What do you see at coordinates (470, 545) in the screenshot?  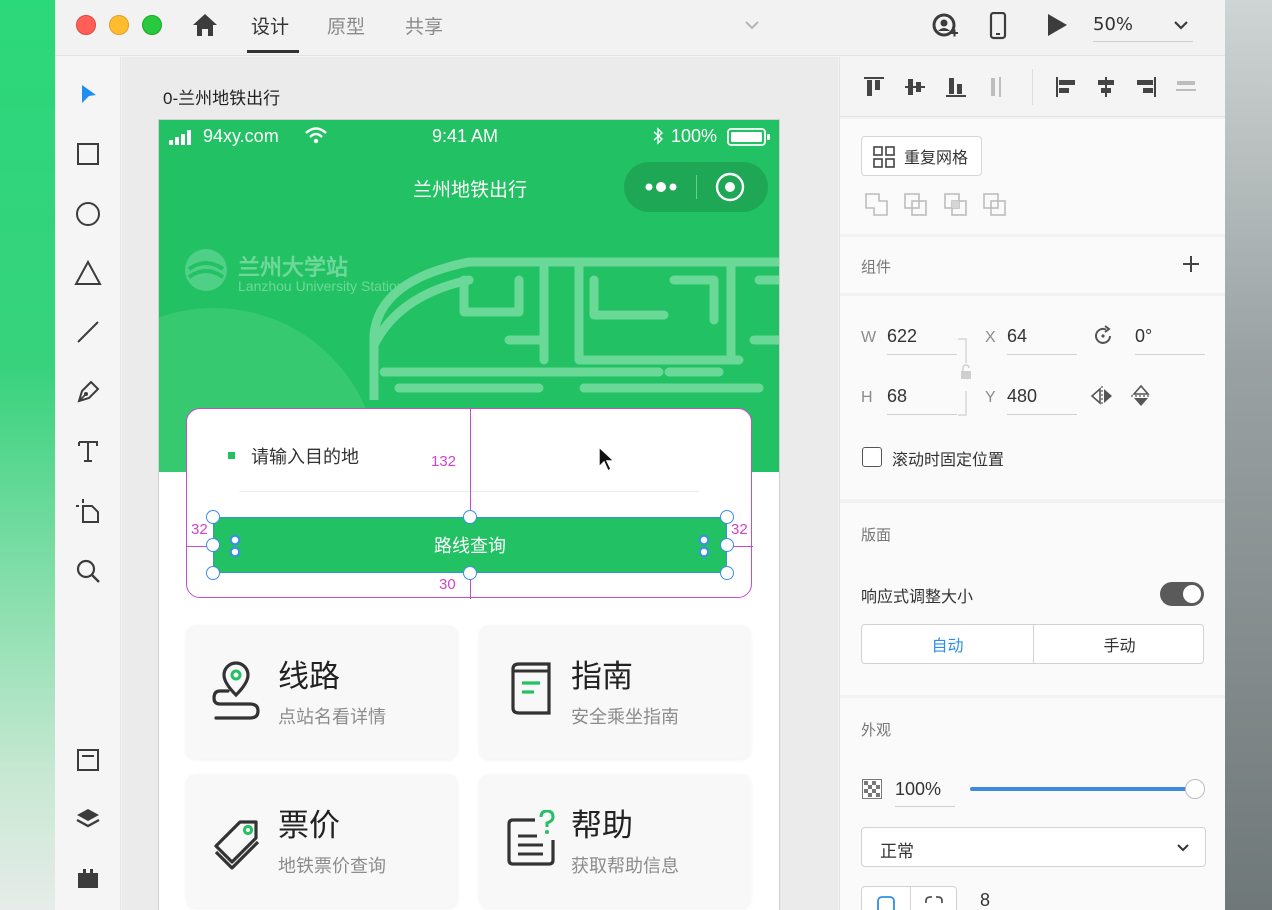 I see `route-query-button: 路线查询` at bounding box center [470, 545].